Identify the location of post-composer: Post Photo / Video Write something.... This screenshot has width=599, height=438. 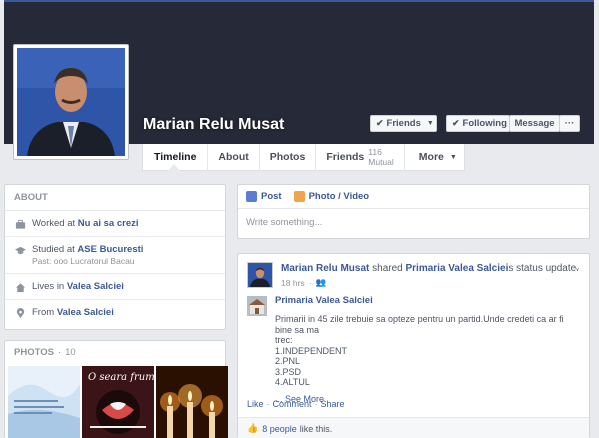
(413, 211).